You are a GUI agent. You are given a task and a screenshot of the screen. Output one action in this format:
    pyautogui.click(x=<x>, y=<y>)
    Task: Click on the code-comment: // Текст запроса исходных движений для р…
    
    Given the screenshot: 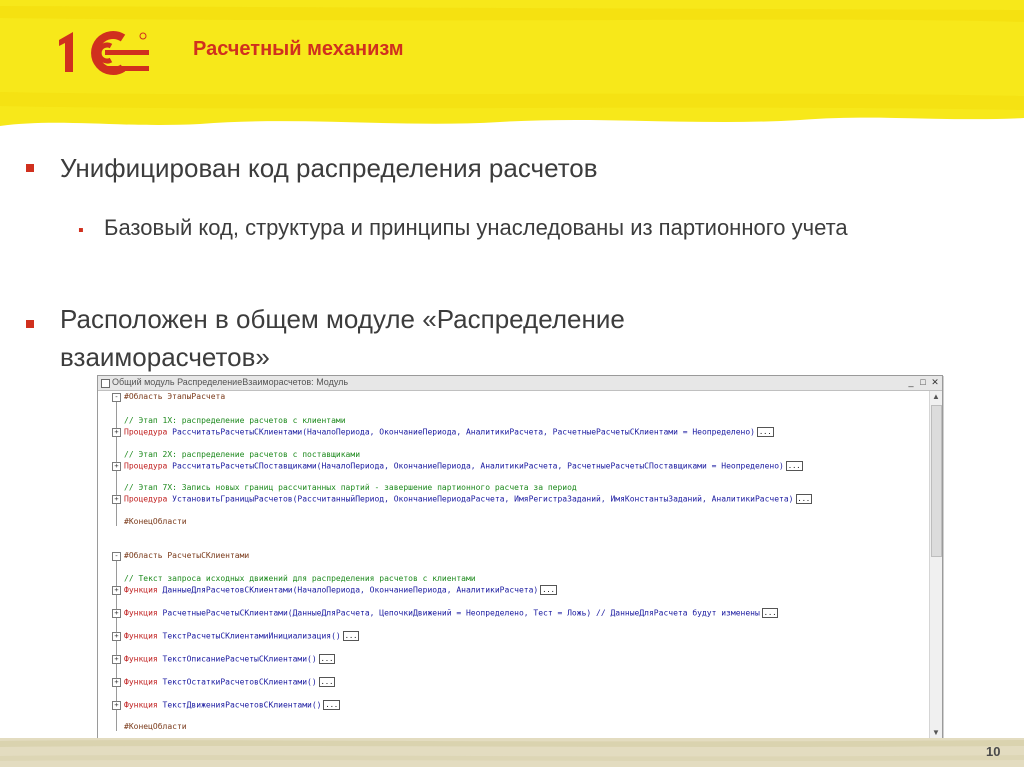 What is the action you would take?
    pyautogui.click(x=300, y=578)
    